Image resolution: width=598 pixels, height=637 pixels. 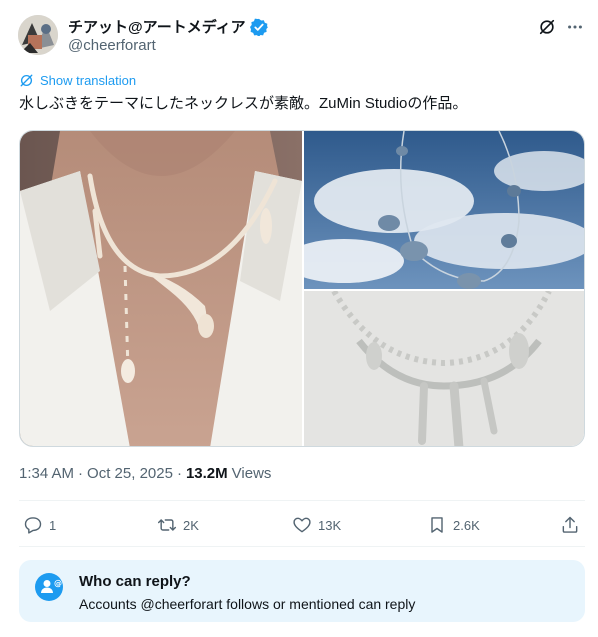 What do you see at coordinates (330, 525) in the screenshot?
I see `like-count: 13K` at bounding box center [330, 525].